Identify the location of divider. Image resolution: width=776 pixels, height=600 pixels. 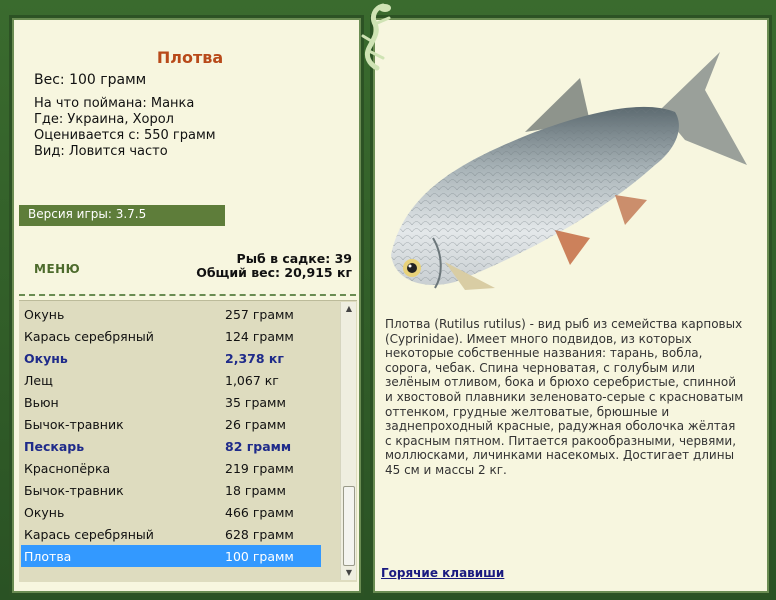
(187, 295).